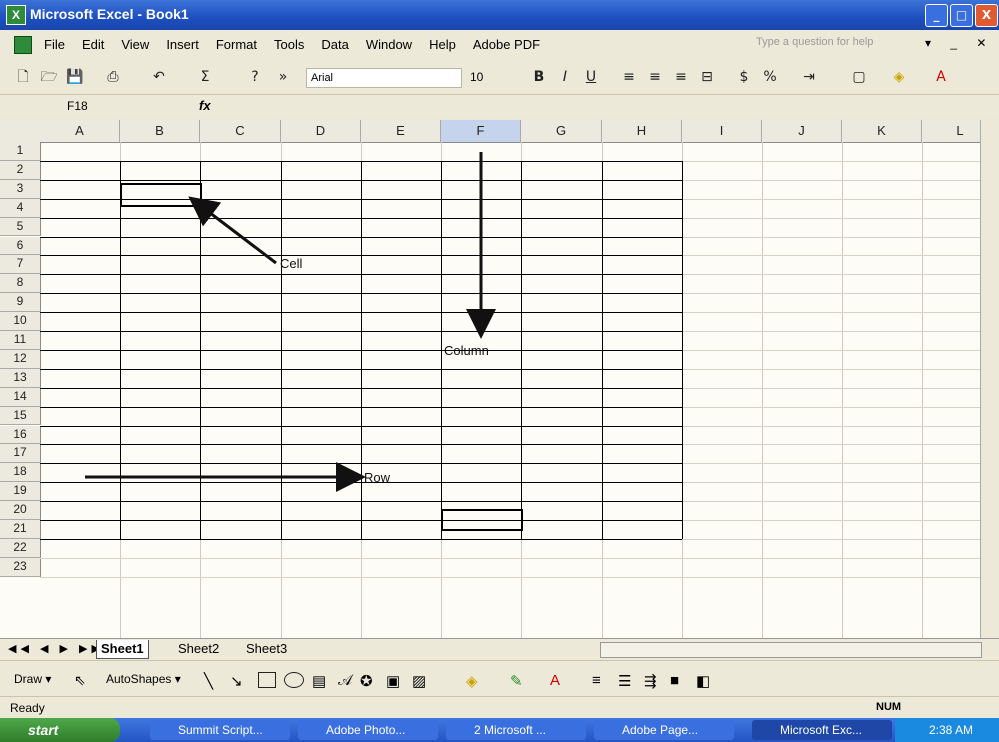 This screenshot has height=742, width=999. Describe the element at coordinates (75, 77) in the screenshot. I see `save-icon: 💾` at that location.